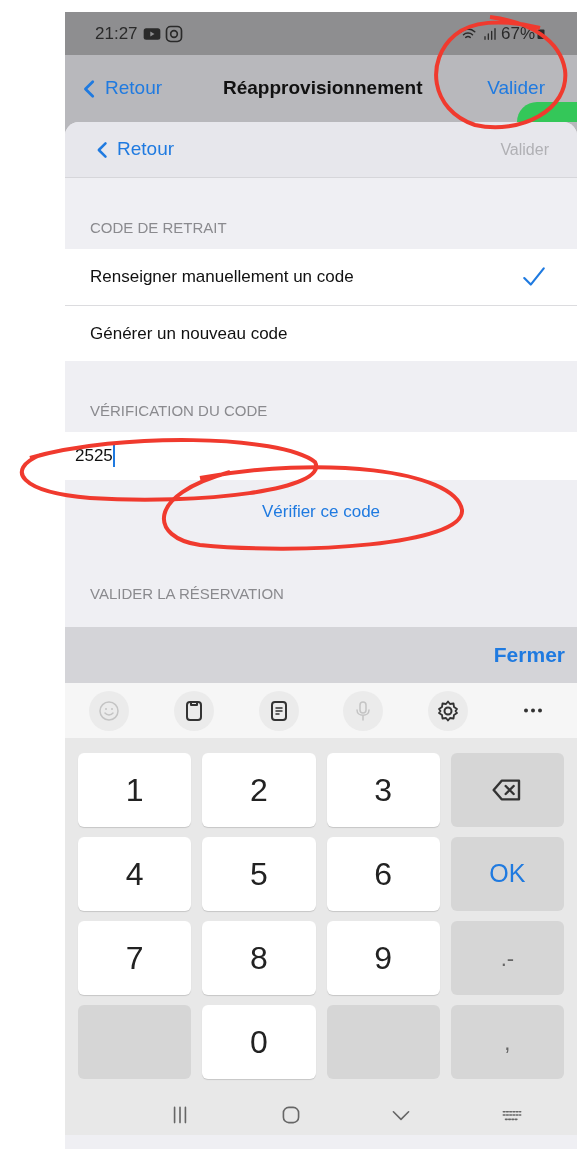 The width and height of the screenshot is (577, 1149). I want to click on digit-key: 0, so click(259, 1042).